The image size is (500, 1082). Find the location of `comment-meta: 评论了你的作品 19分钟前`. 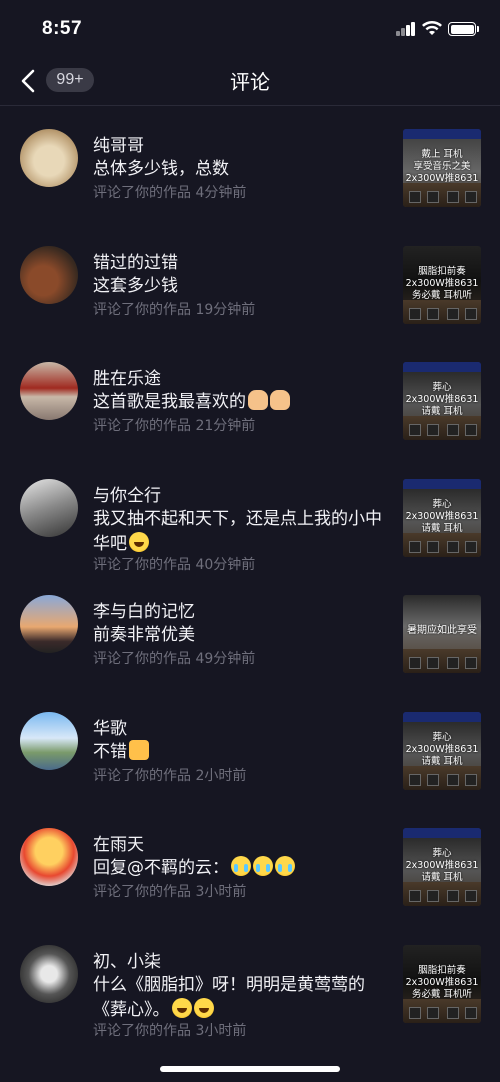

comment-meta: 评论了你的作品 19分钟前 is located at coordinates (174, 309).